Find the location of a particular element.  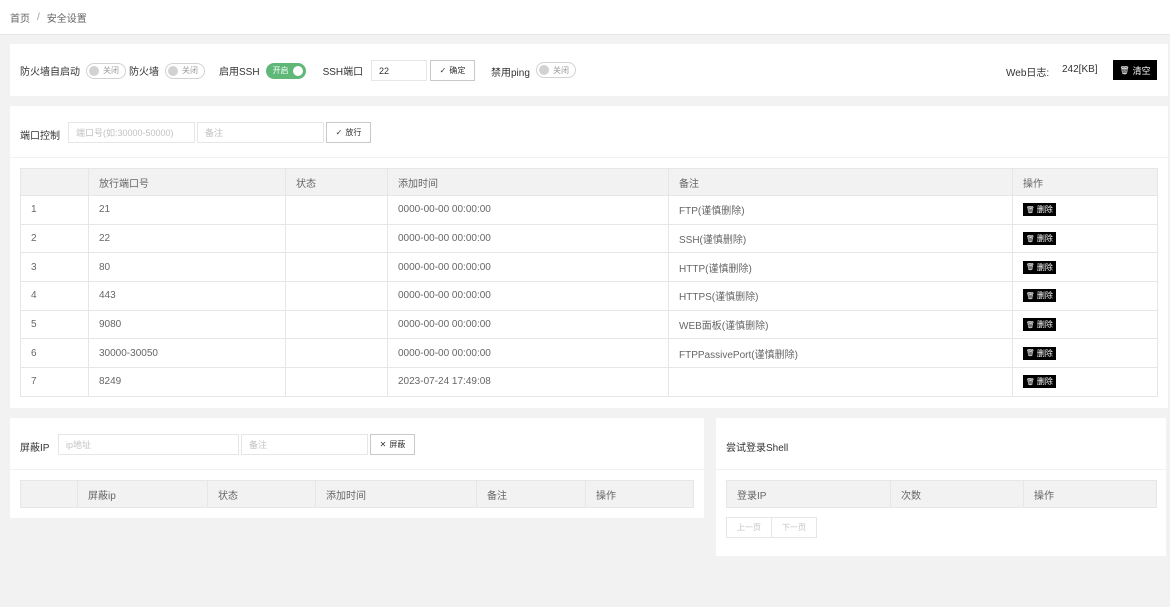

confirm-ssh-port-button: ✓ 确定 is located at coordinates (452, 70).